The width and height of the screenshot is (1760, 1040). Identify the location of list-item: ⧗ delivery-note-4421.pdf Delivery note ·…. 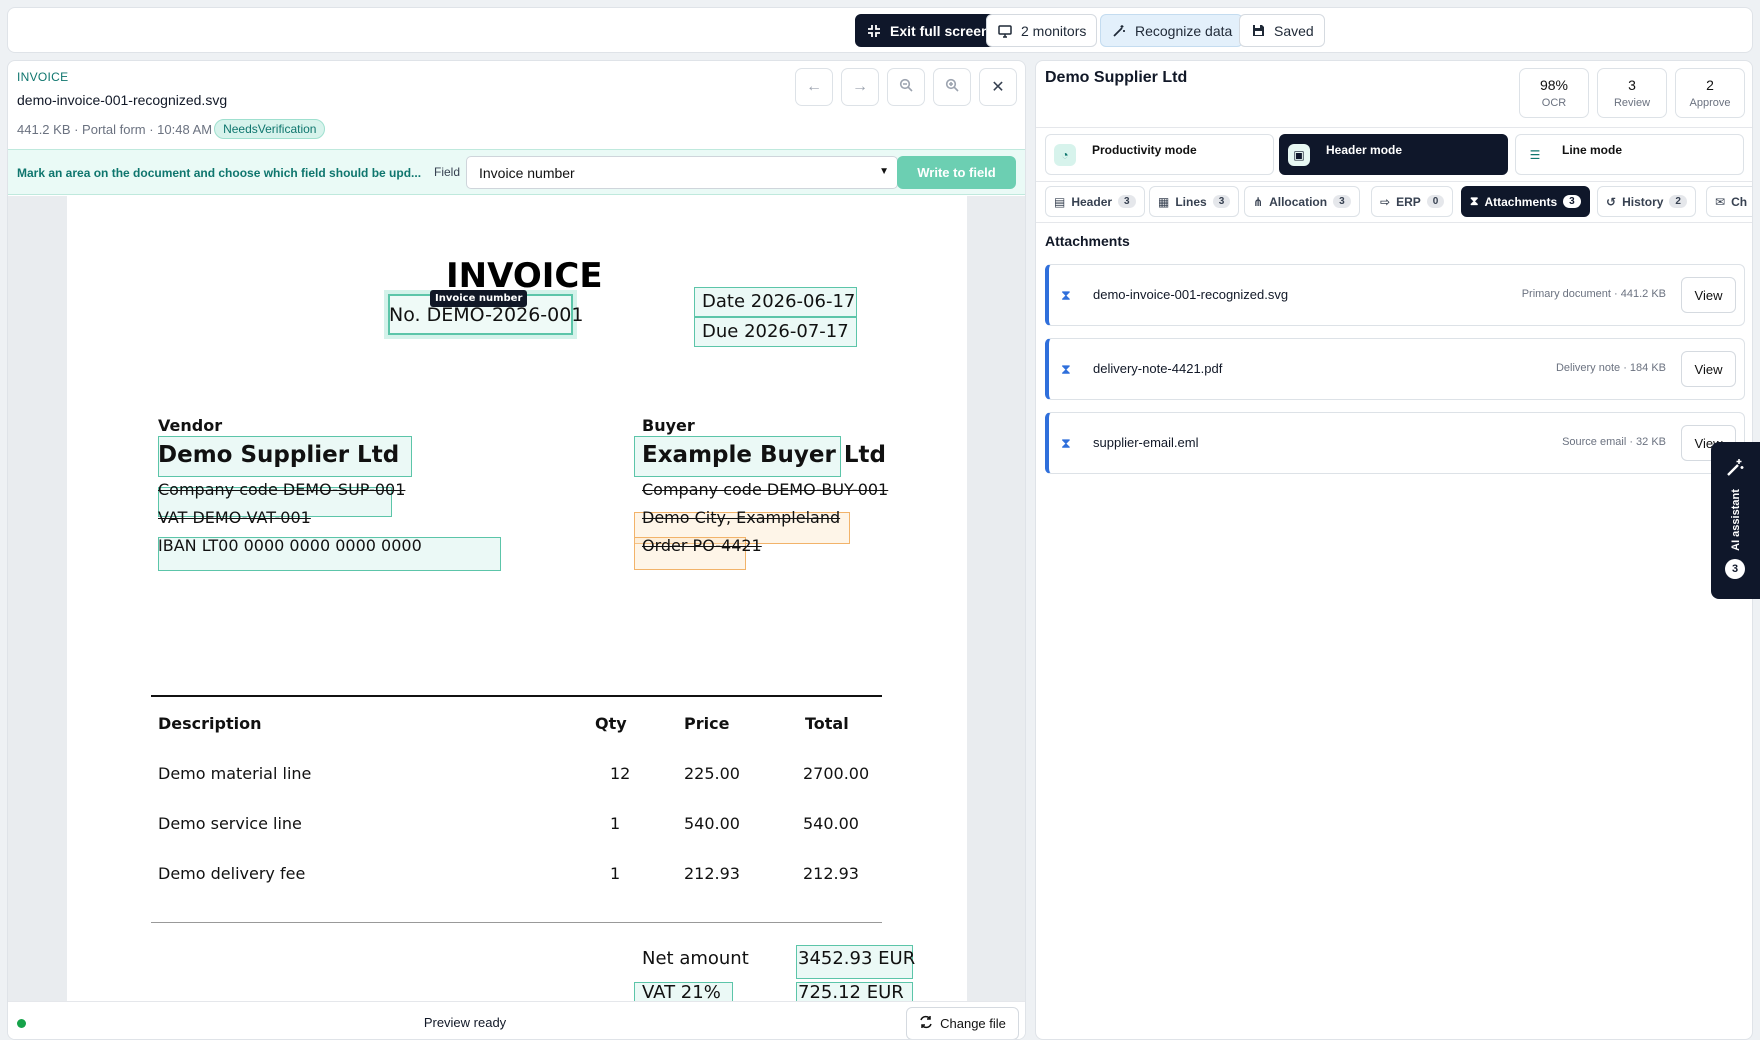
(1395, 369).